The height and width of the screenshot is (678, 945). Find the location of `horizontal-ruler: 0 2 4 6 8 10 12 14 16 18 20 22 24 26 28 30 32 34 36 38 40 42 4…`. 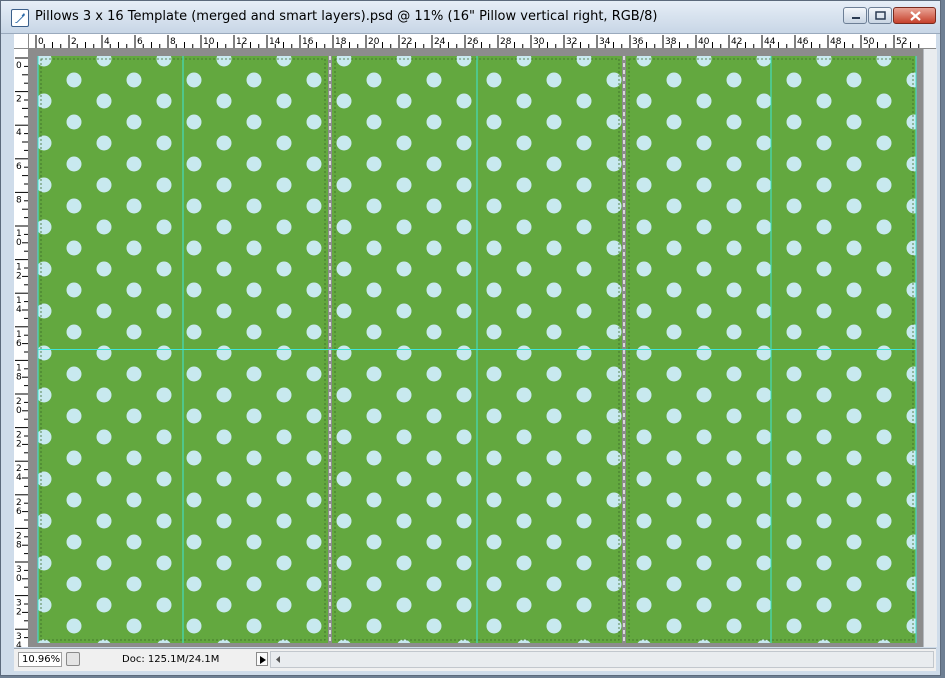

horizontal-ruler: 0 2 4 6 8 10 12 14 16 18 20 22 24 26 28 30 32 34 36 38 40 42 4… is located at coordinates (475, 41).